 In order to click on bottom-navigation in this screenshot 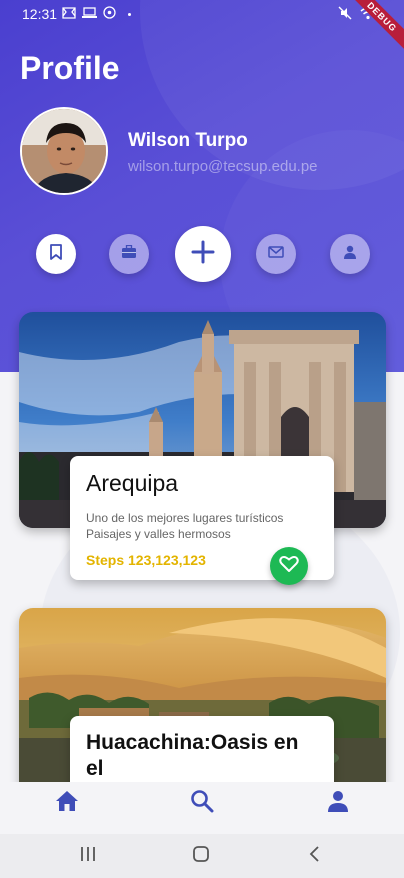, I will do `click(202, 808)`.